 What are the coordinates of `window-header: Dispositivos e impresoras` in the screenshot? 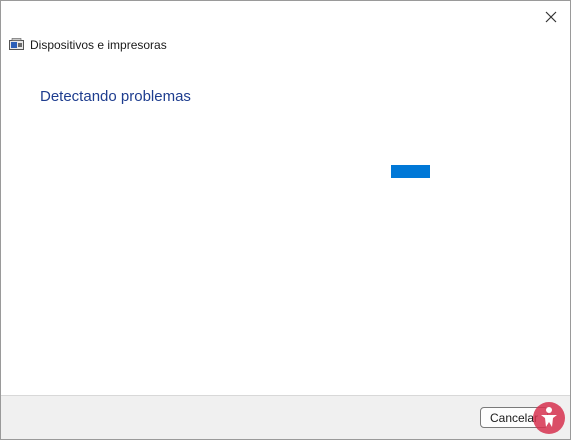 It's located at (88, 45).